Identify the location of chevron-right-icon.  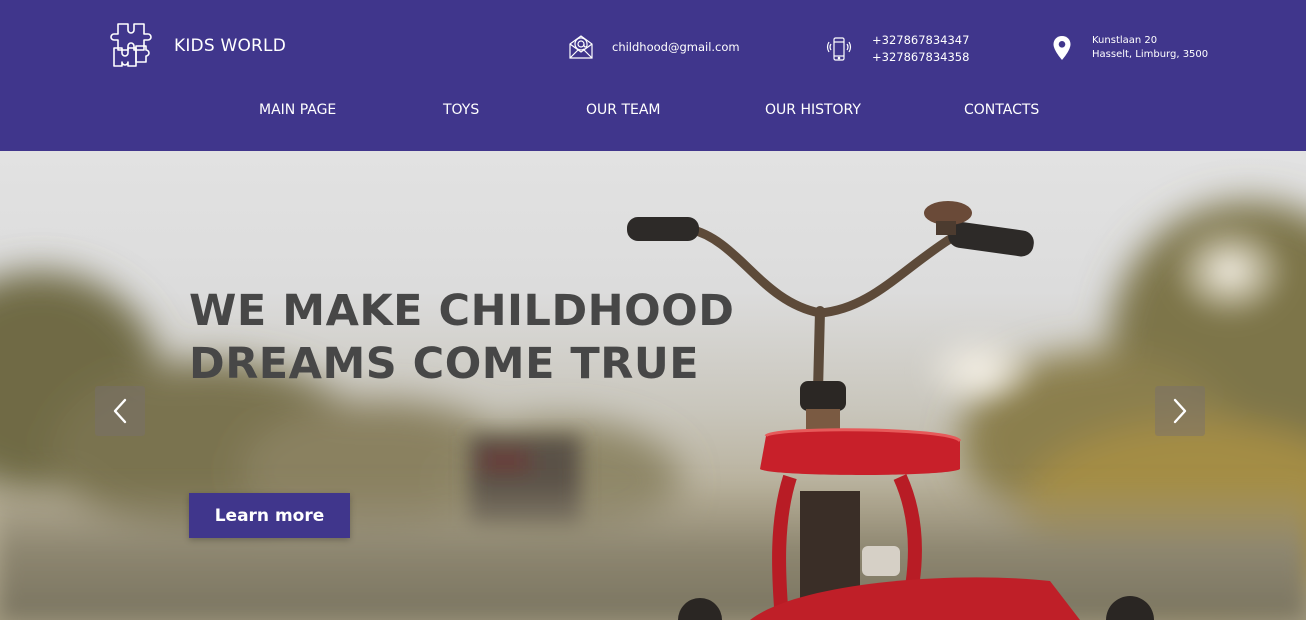
(1180, 411).